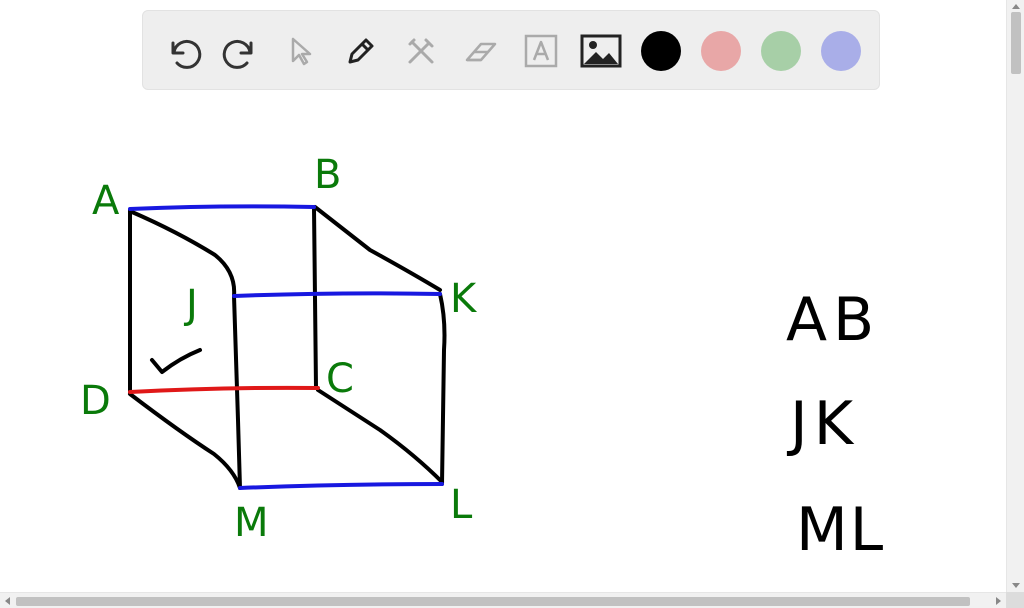 The height and width of the screenshot is (608, 1024). What do you see at coordinates (176, 361) in the screenshot?
I see `check-mark-icon` at bounding box center [176, 361].